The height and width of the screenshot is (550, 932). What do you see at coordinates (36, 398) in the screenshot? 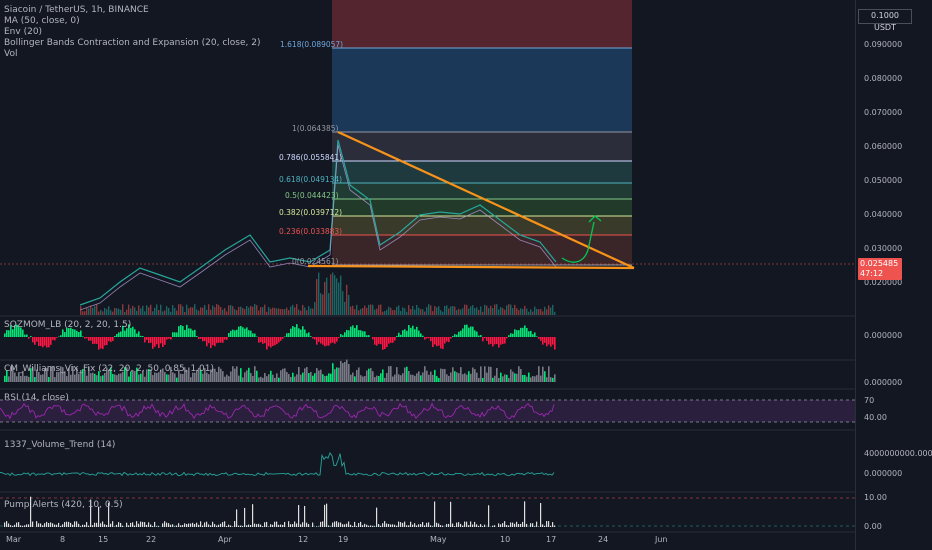
I see `pane-title-rsi: RSI (14, close)` at bounding box center [36, 398].